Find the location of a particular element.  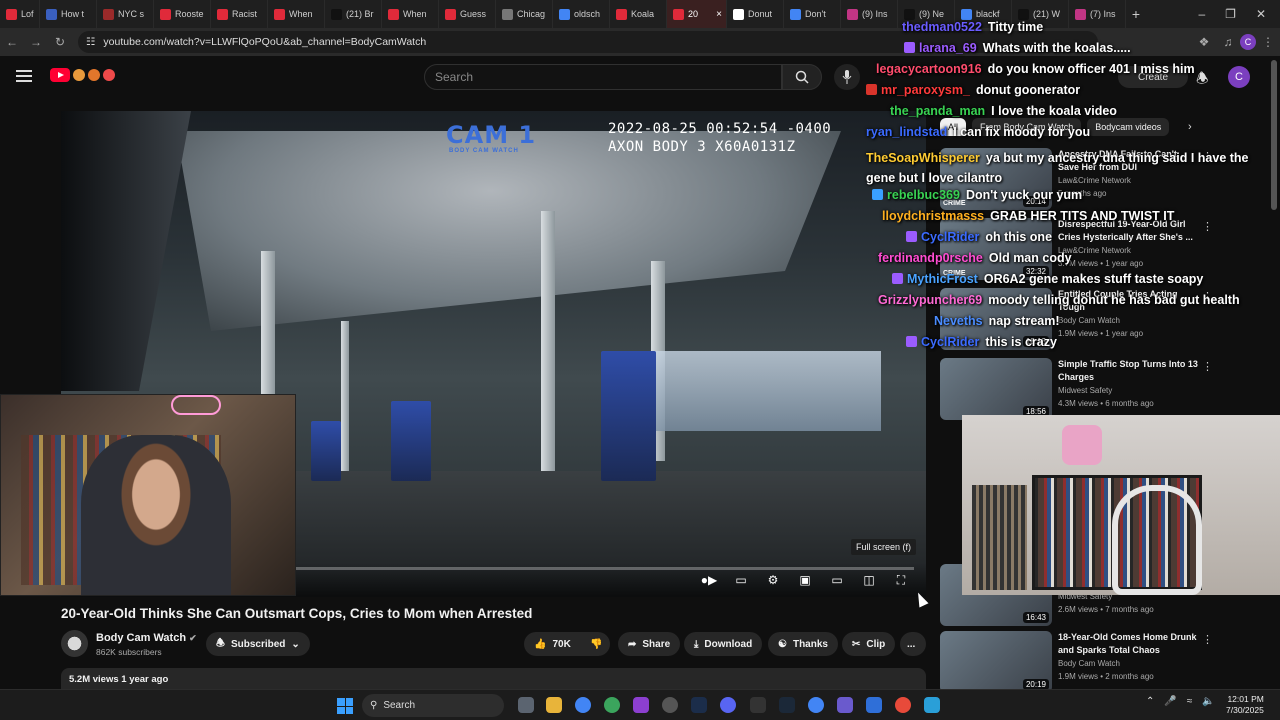

fullscreen-icon: ⛶ is located at coordinates (901, 580).